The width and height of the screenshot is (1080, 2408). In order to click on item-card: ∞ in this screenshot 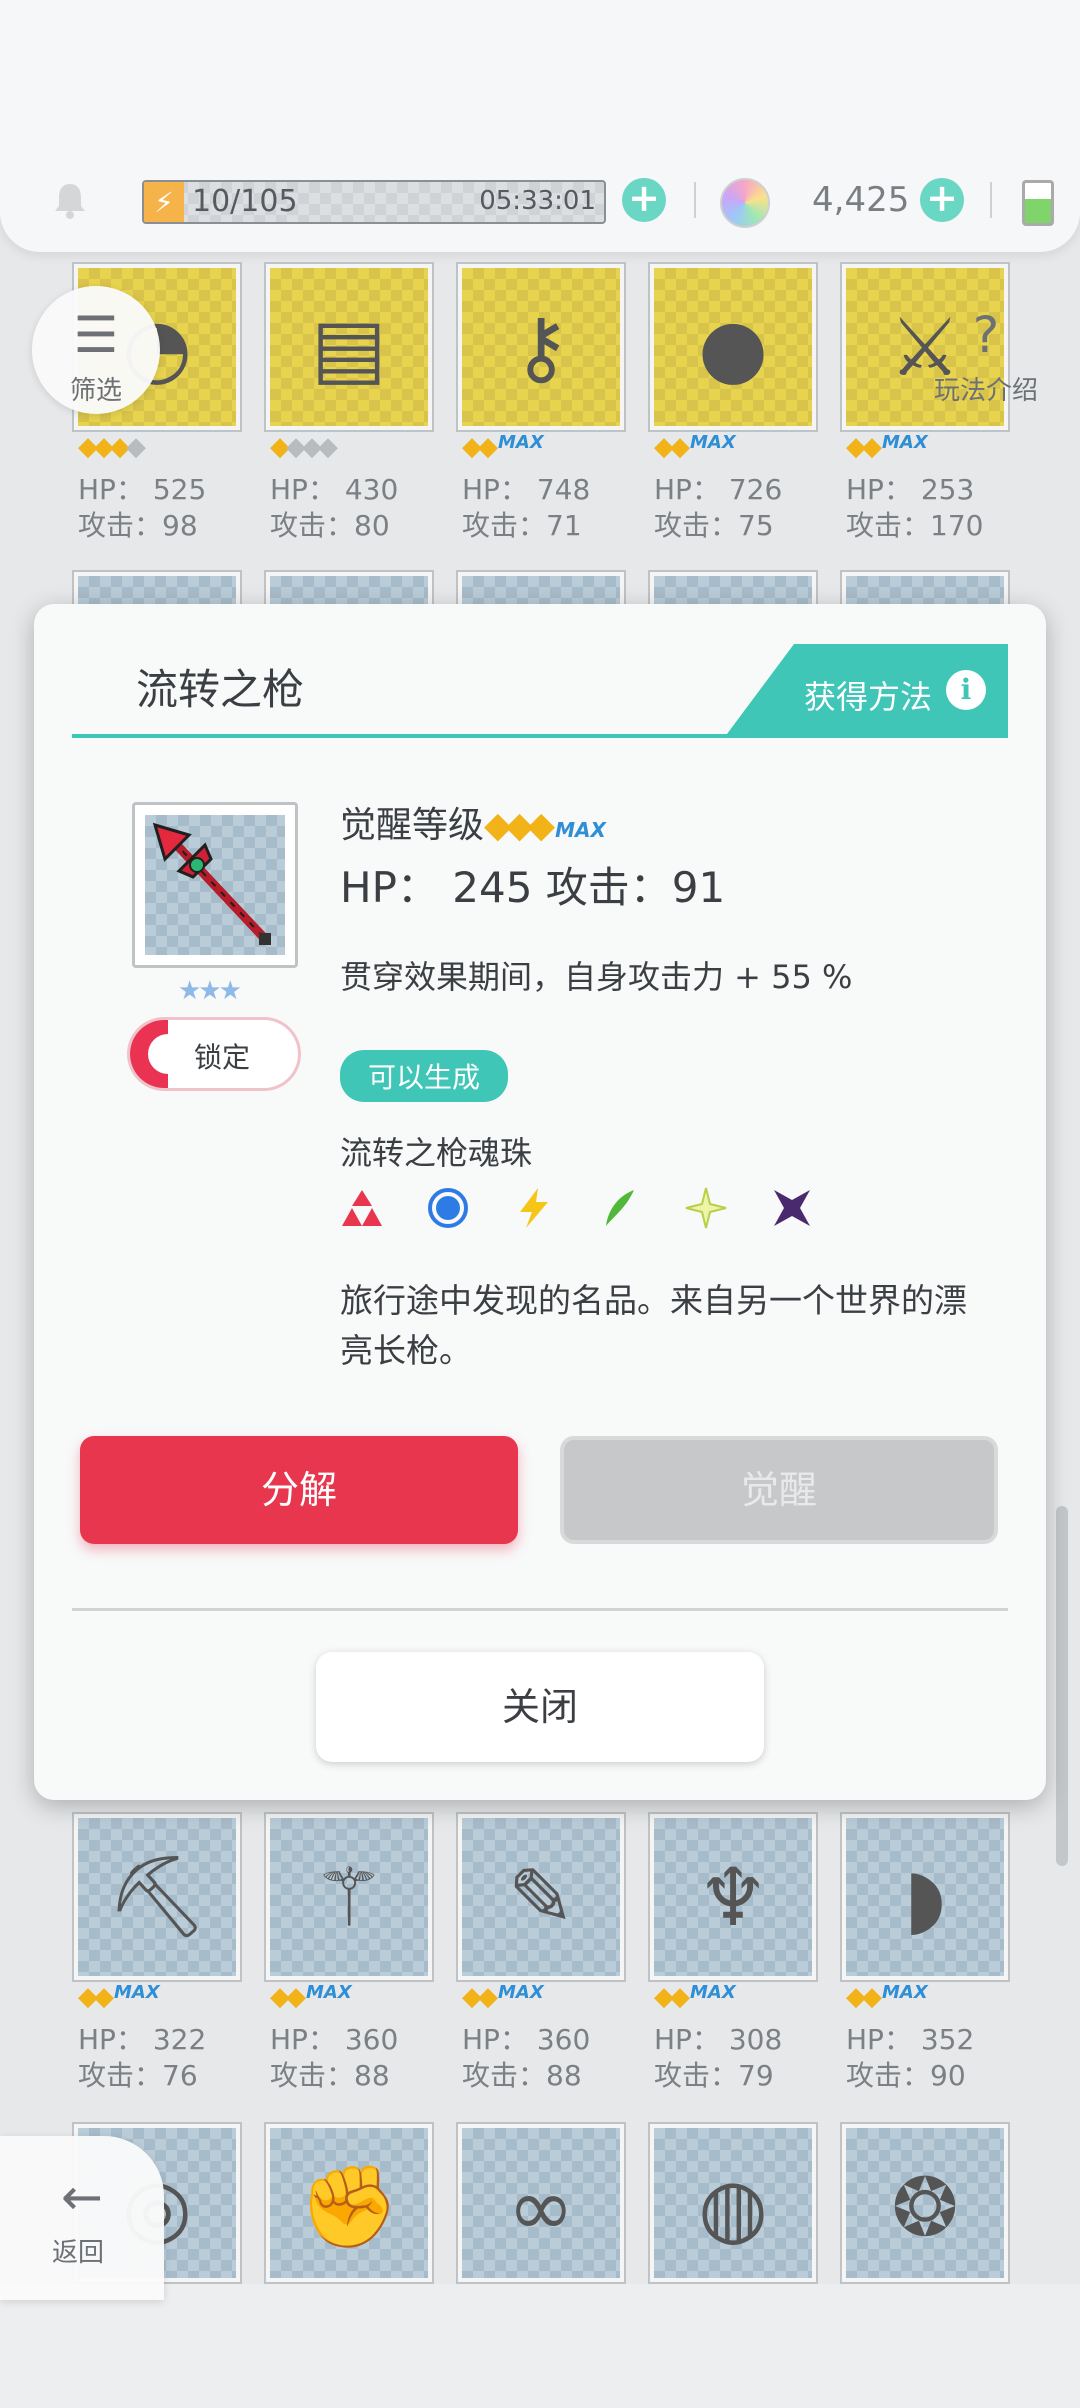, I will do `click(541, 2203)`.